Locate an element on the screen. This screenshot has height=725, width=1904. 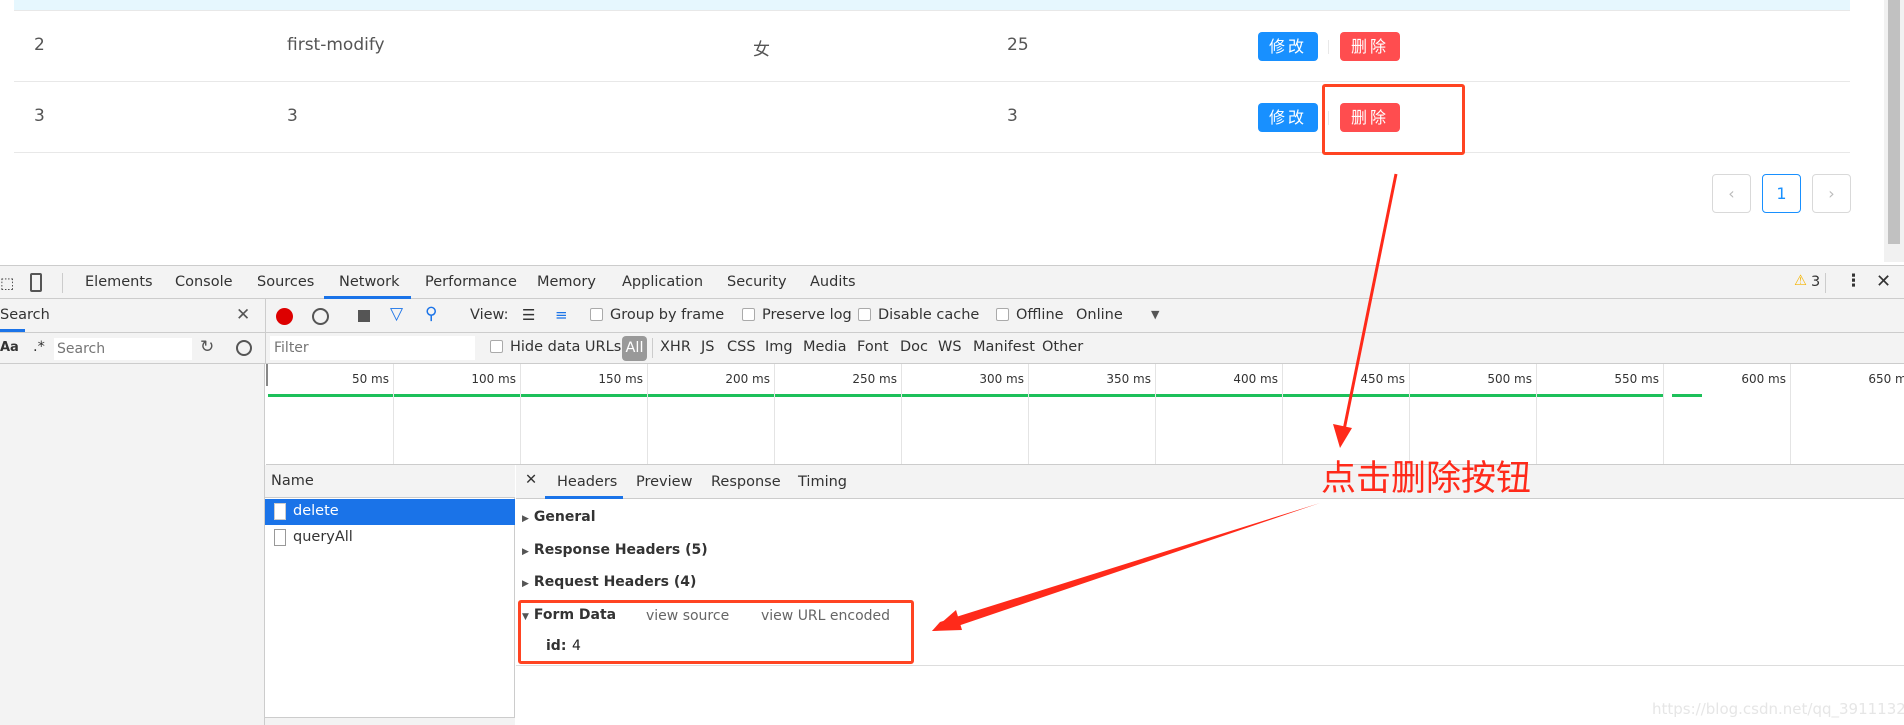
annotation-text: 点击删除按钮 is located at coordinates (1426, 479).